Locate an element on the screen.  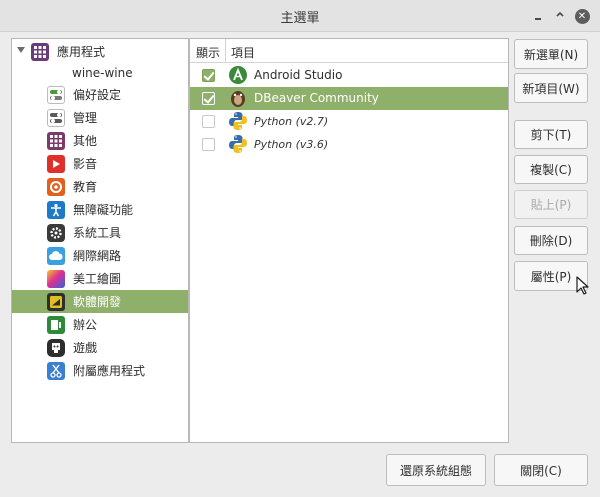
item-name: DBeaver Community is located at coordinates (316, 98).